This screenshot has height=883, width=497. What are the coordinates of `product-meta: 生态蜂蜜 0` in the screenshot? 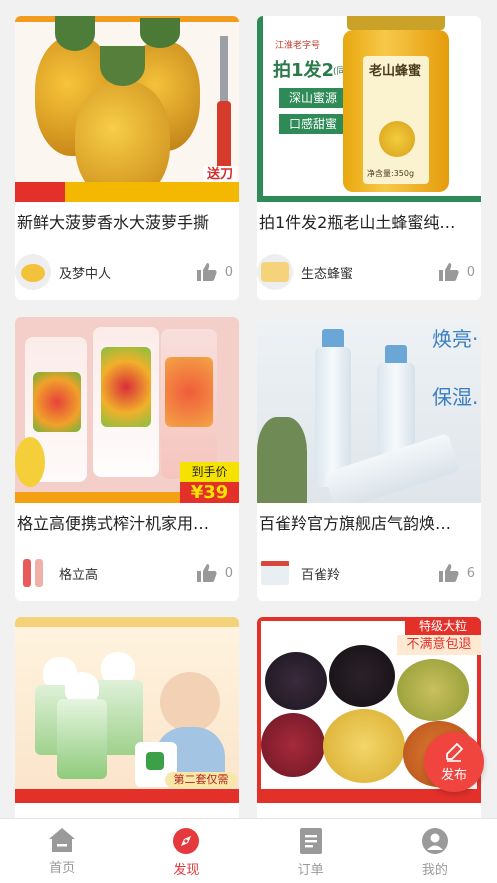 It's located at (369, 272).